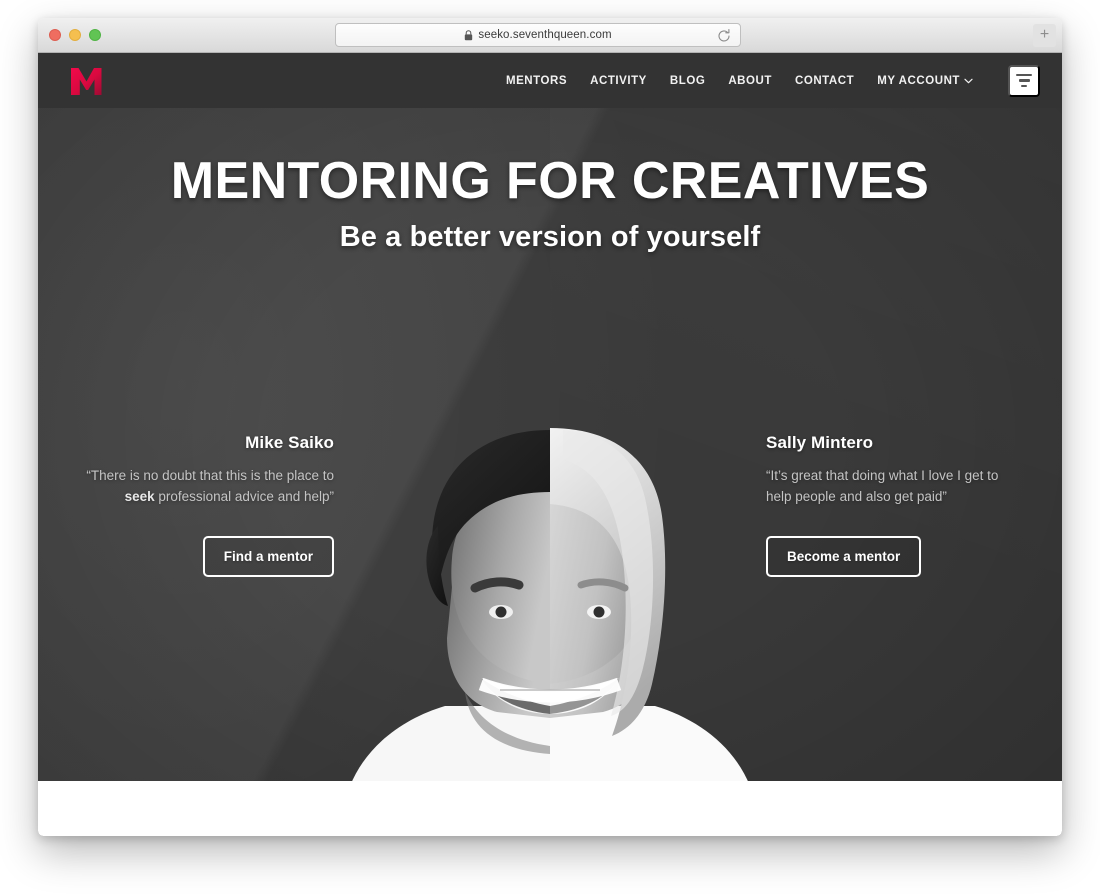 This screenshot has width=1100, height=894. What do you see at coordinates (469, 34) in the screenshot?
I see `lock-icon` at bounding box center [469, 34].